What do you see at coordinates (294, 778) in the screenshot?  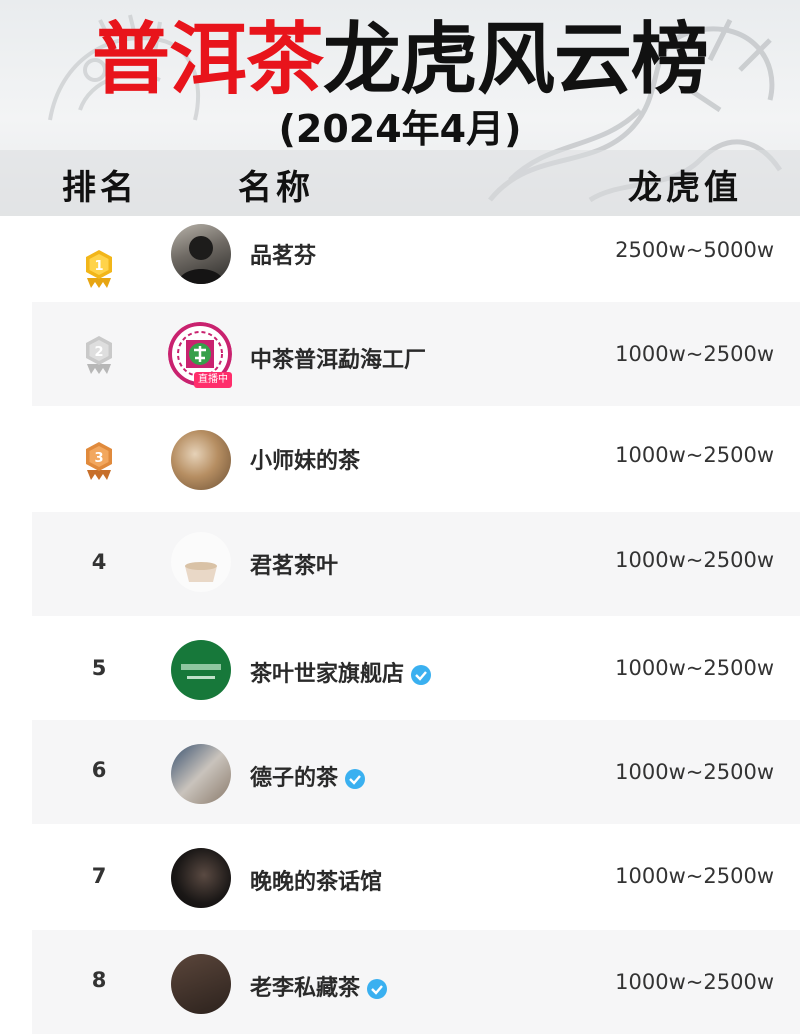 I see `account-name-text: 德子的茶` at bounding box center [294, 778].